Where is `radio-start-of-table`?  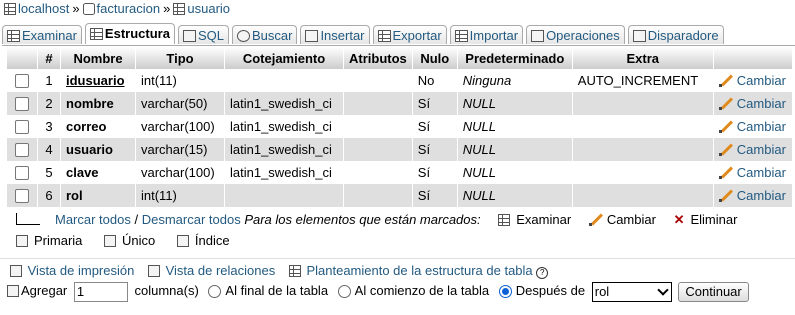 radio-start-of-table is located at coordinates (344, 292).